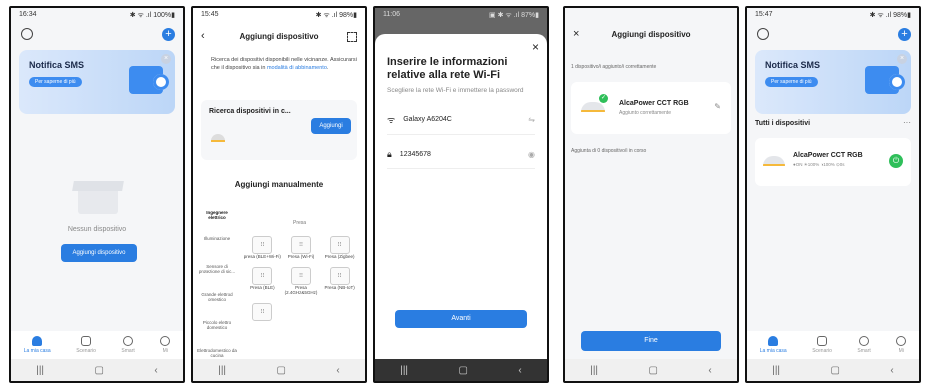 The width and height of the screenshot is (926, 383). Describe the element at coordinates (331, 126) in the screenshot. I see `search-add-button: Aggiungi` at that location.